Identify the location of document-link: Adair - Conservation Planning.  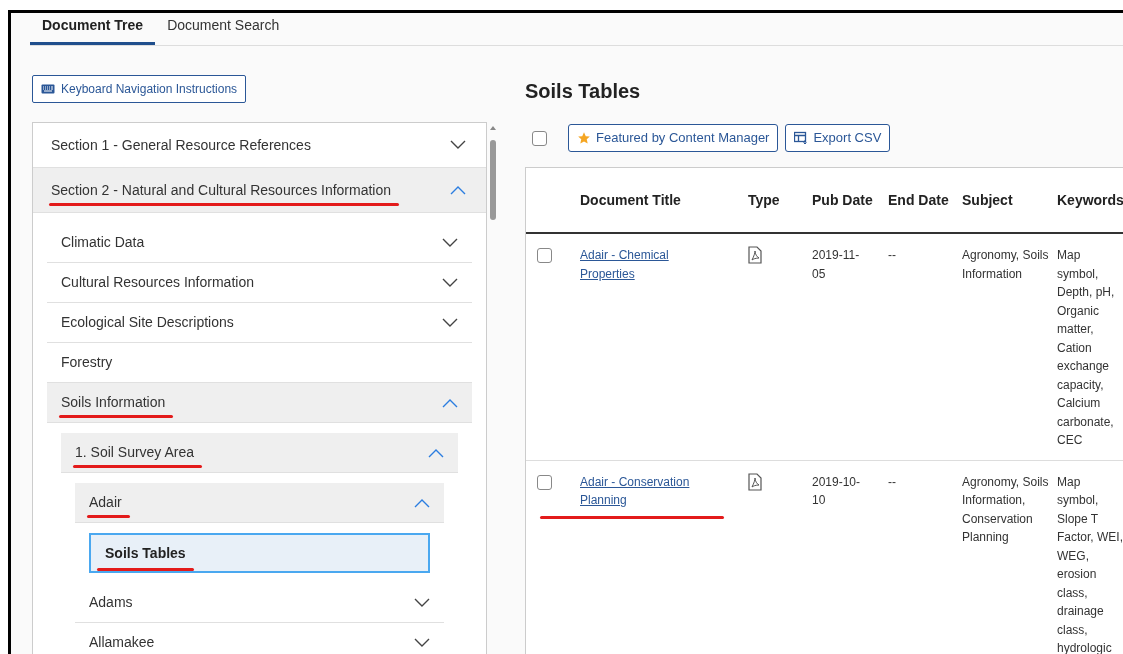
(649, 491).